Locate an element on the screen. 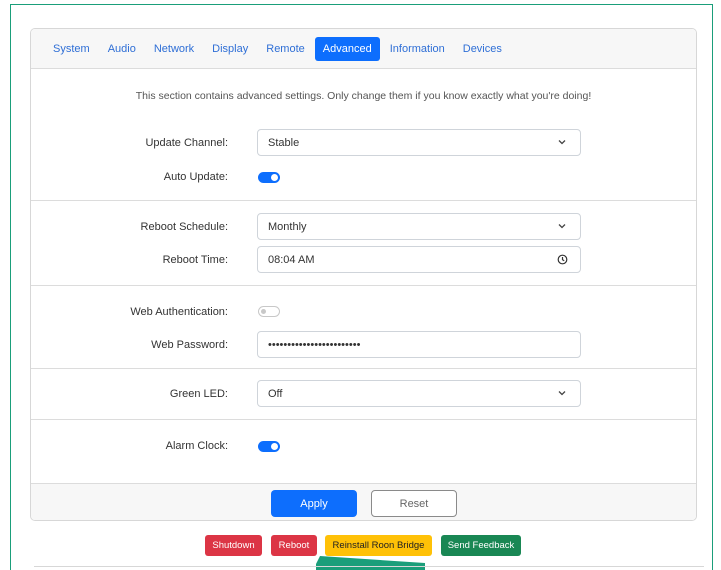 This screenshot has height=570, width=721. pointer-arrow-icon is located at coordinates (370, 563).